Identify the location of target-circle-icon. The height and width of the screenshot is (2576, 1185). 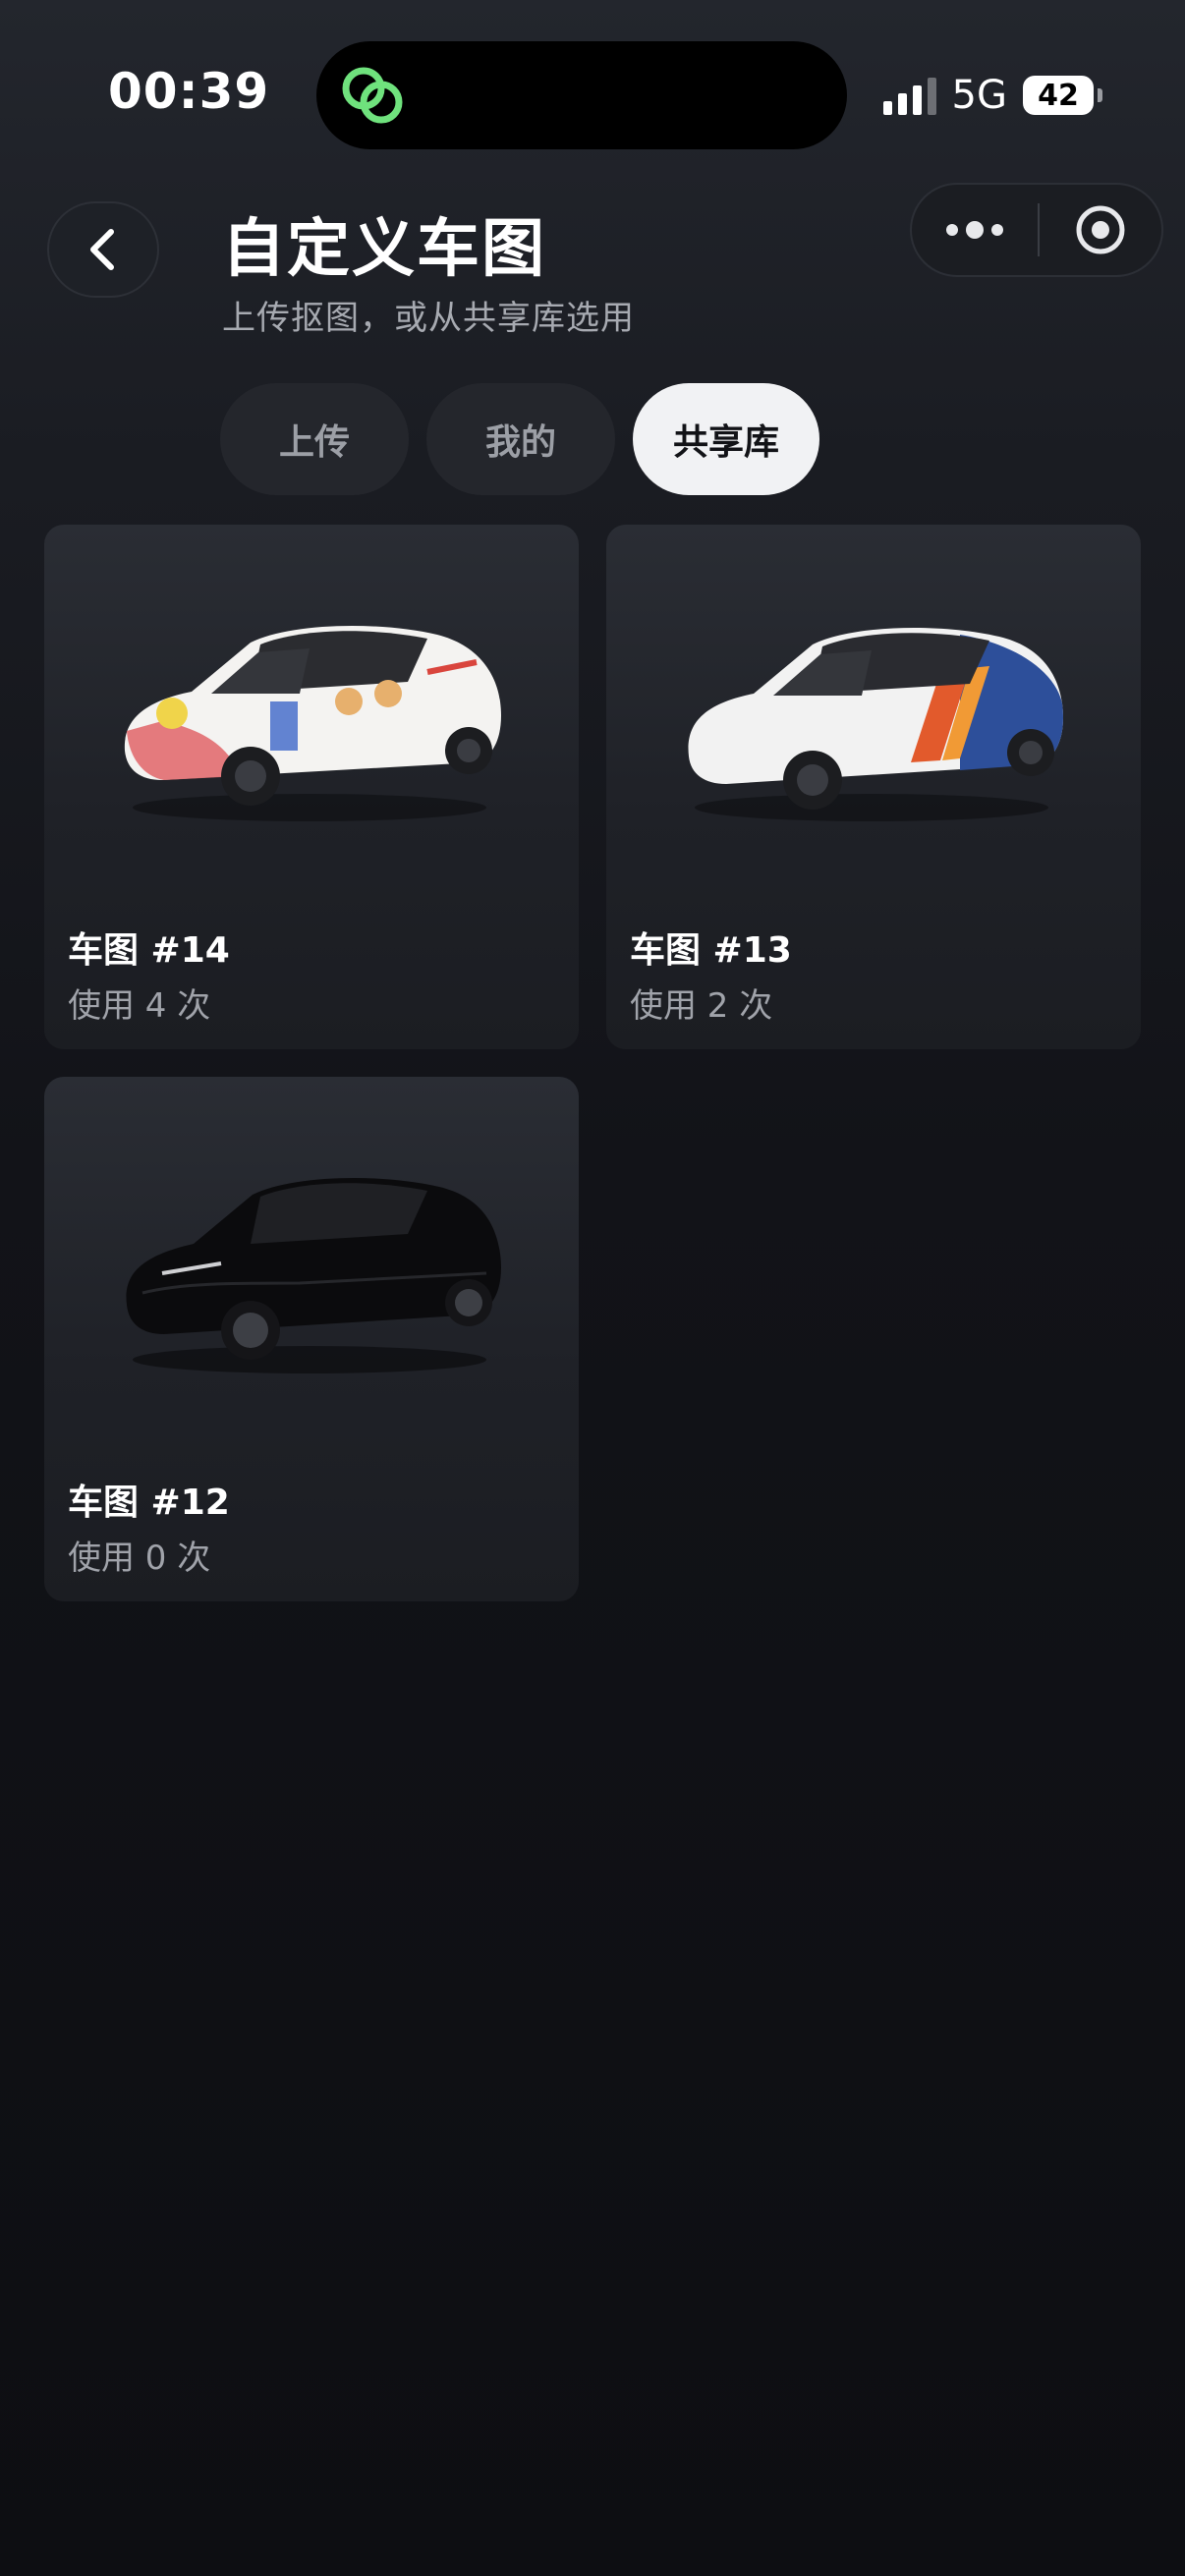
(1100, 229).